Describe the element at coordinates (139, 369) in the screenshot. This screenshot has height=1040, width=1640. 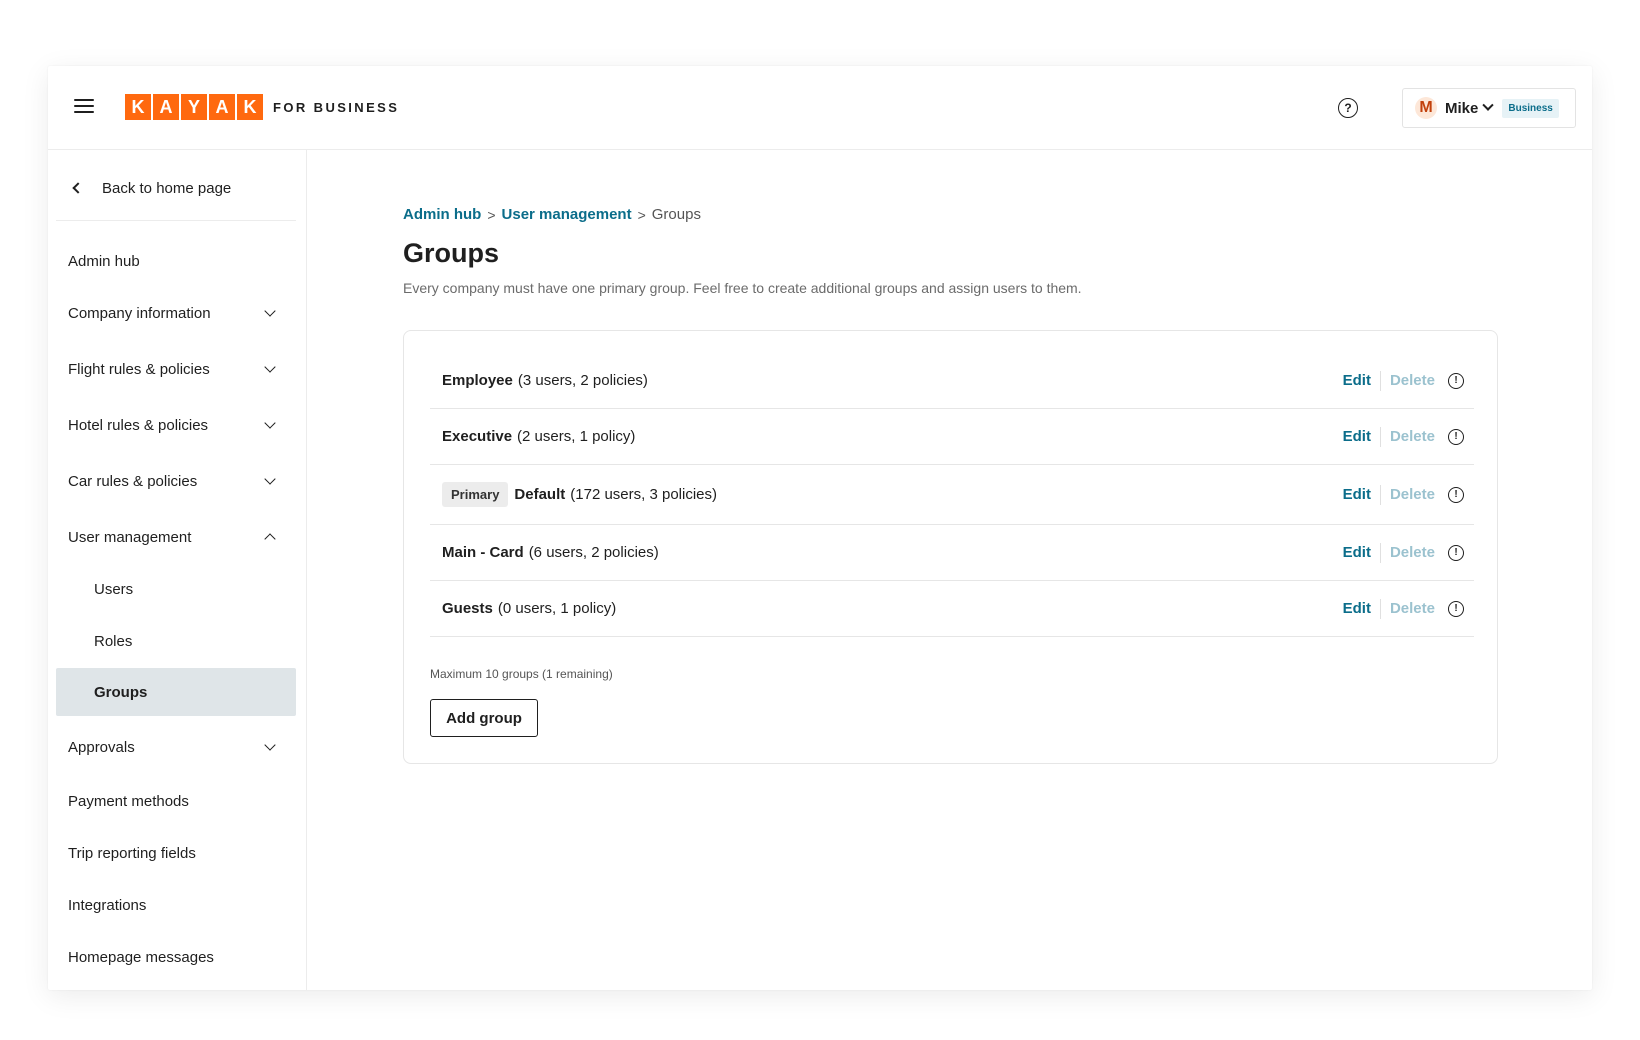
I see `sidebar-item-label: Flight rules & policies` at that location.